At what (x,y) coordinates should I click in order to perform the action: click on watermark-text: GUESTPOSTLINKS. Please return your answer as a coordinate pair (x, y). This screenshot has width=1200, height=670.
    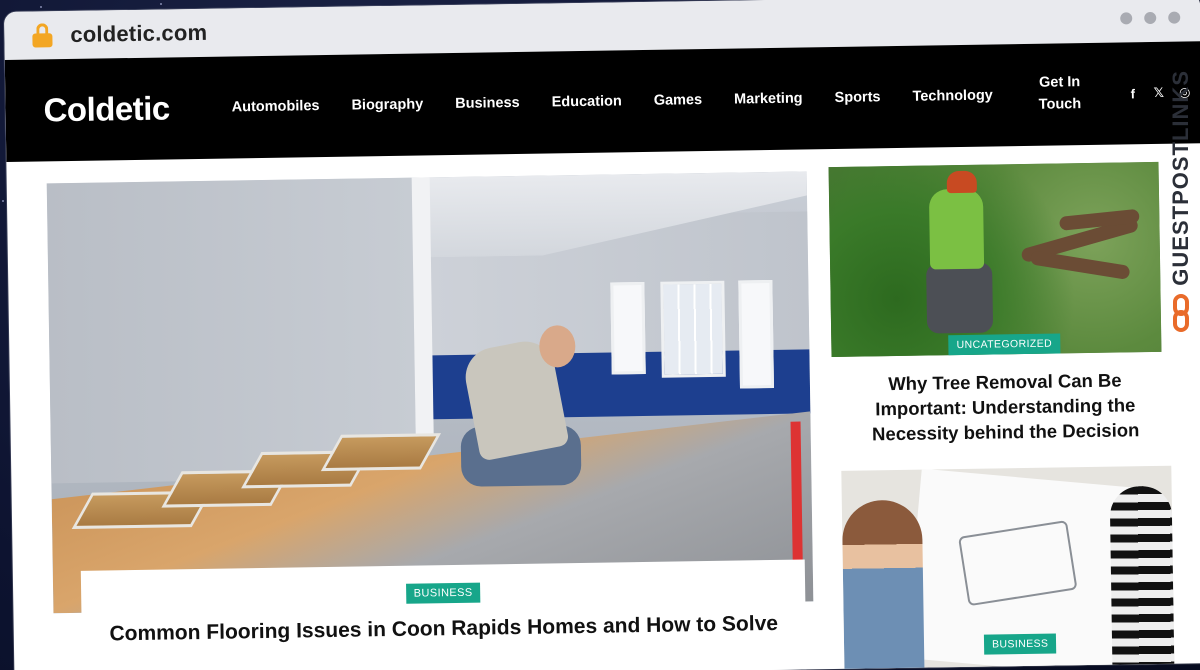
    Looking at the image, I should click on (1180, 178).